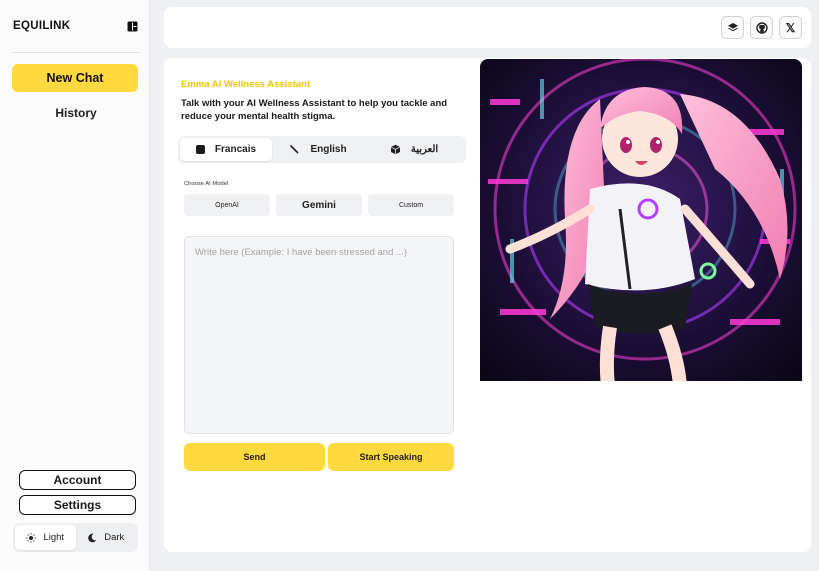 This screenshot has width=819, height=571. I want to click on sun-icon, so click(31, 537).